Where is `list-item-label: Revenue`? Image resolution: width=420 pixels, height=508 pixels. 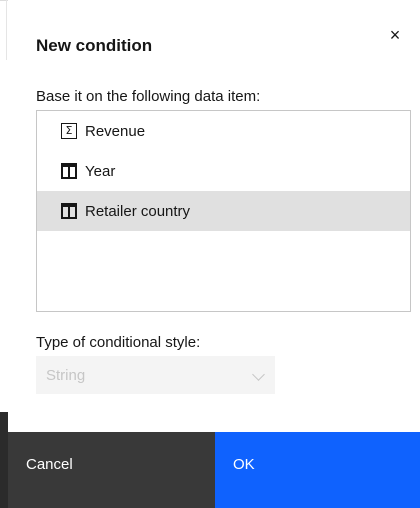
list-item-label: Revenue is located at coordinates (115, 131).